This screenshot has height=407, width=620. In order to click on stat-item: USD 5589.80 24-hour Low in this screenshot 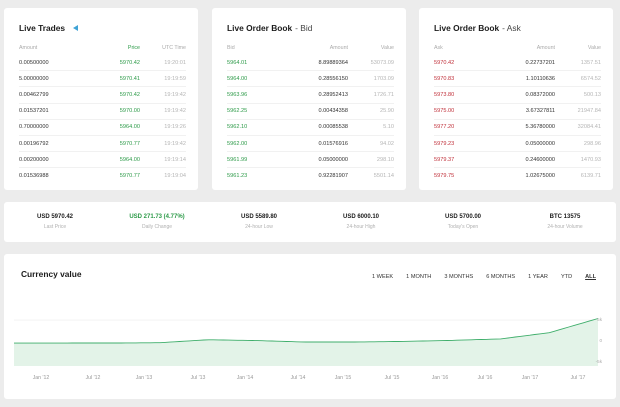, I will do `click(259, 222)`.